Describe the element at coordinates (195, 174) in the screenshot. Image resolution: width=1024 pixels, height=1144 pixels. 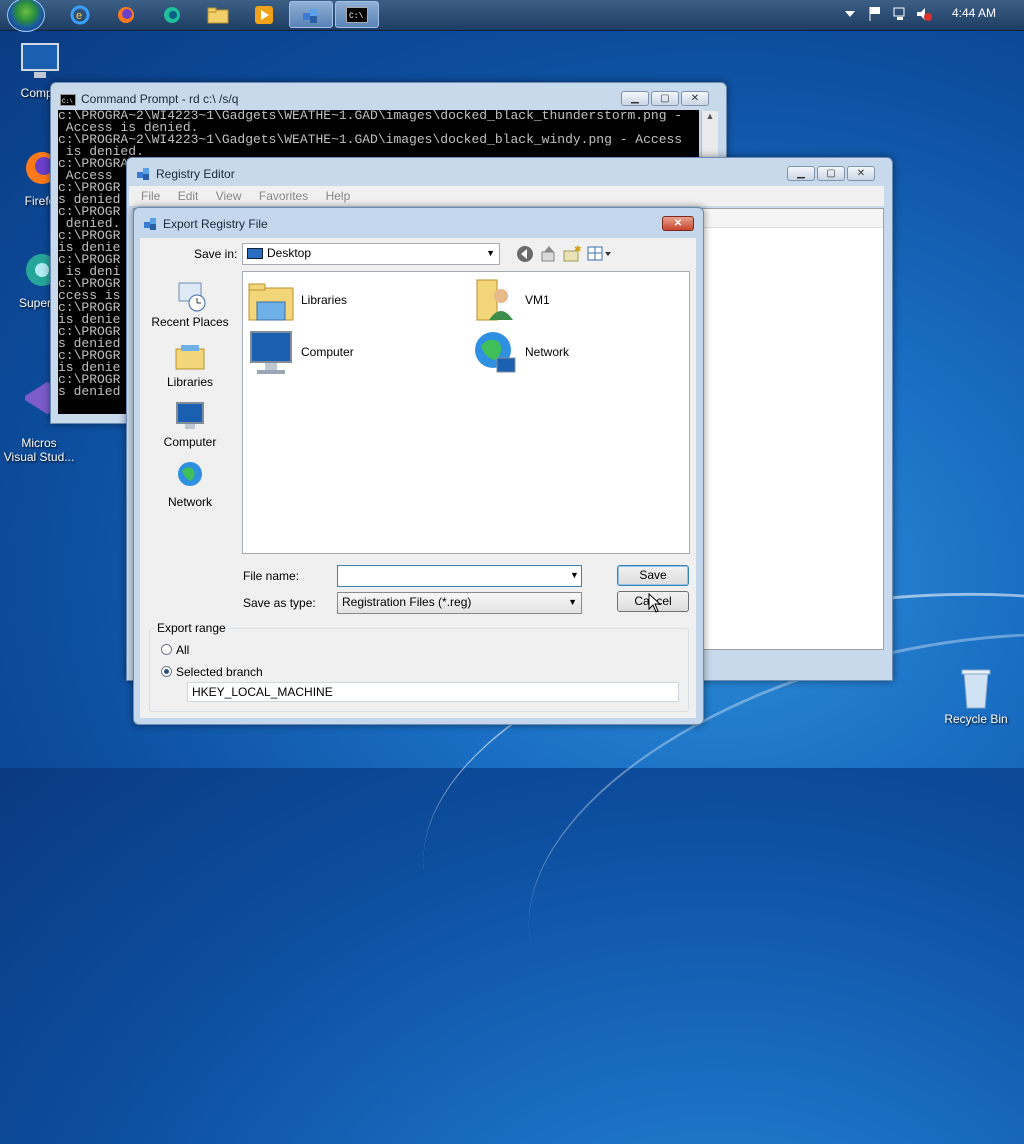
I see `window-title: Registry Editor` at that location.